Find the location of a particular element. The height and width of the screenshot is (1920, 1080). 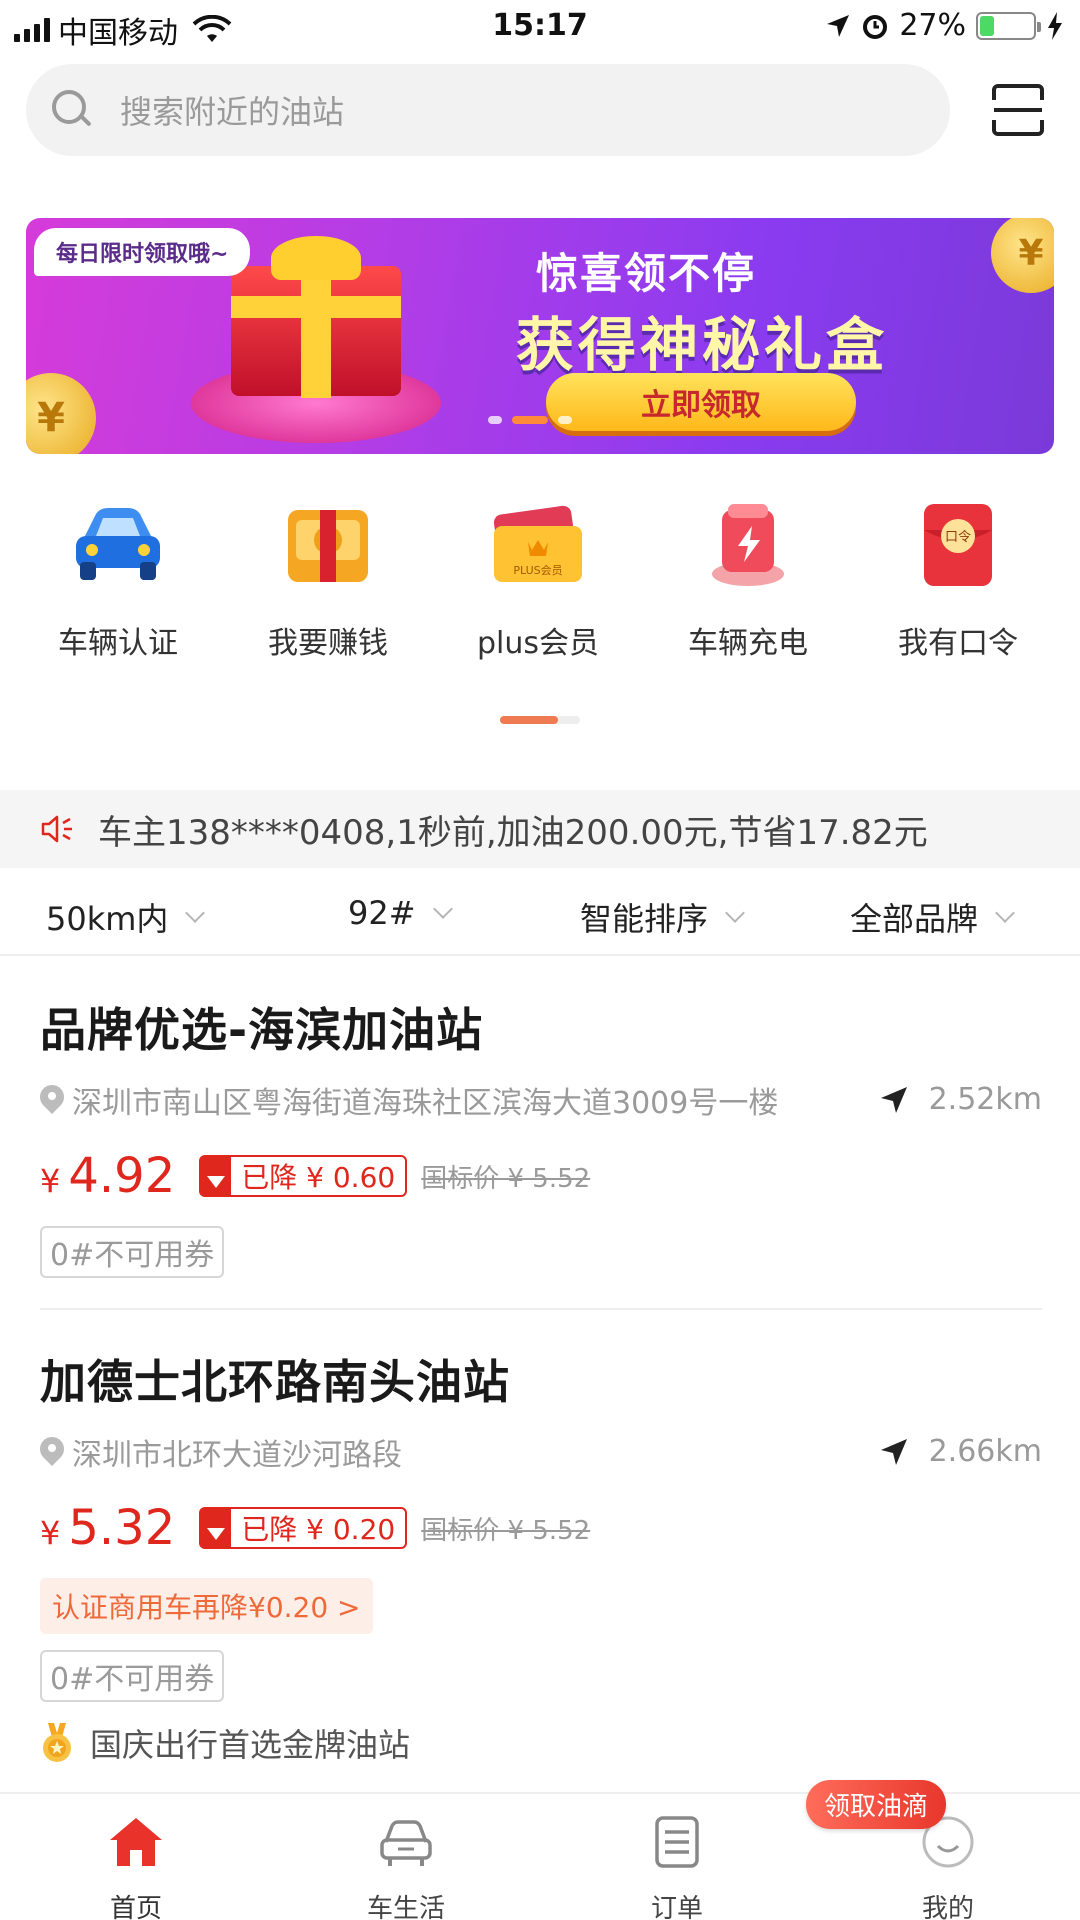

station-name: 品牌优选-海滨加油站 is located at coordinates (262, 1030).